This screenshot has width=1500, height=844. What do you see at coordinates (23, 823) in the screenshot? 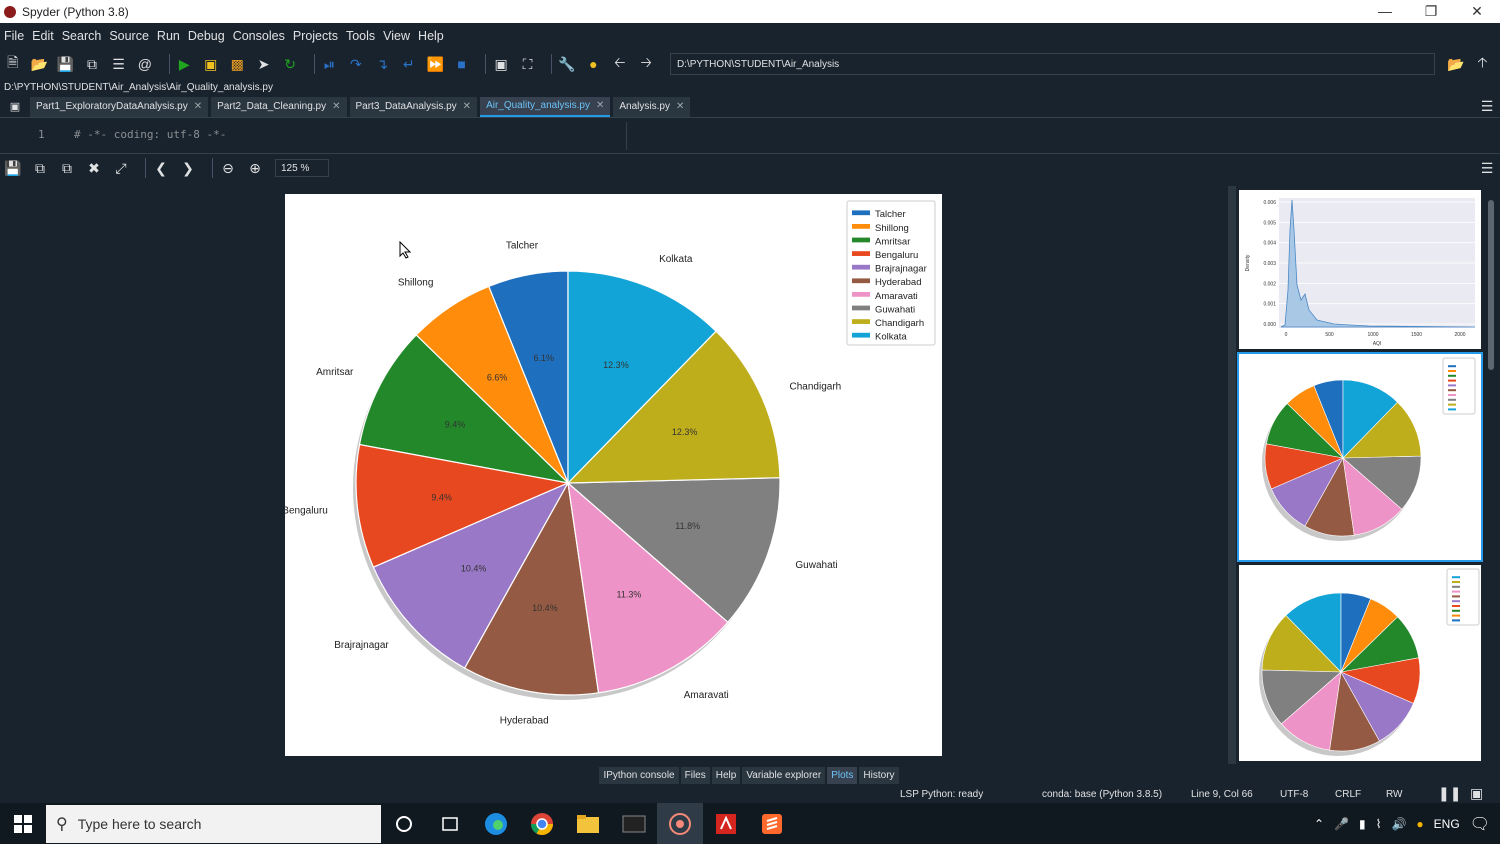
I see `windows-start-icon` at bounding box center [23, 823].